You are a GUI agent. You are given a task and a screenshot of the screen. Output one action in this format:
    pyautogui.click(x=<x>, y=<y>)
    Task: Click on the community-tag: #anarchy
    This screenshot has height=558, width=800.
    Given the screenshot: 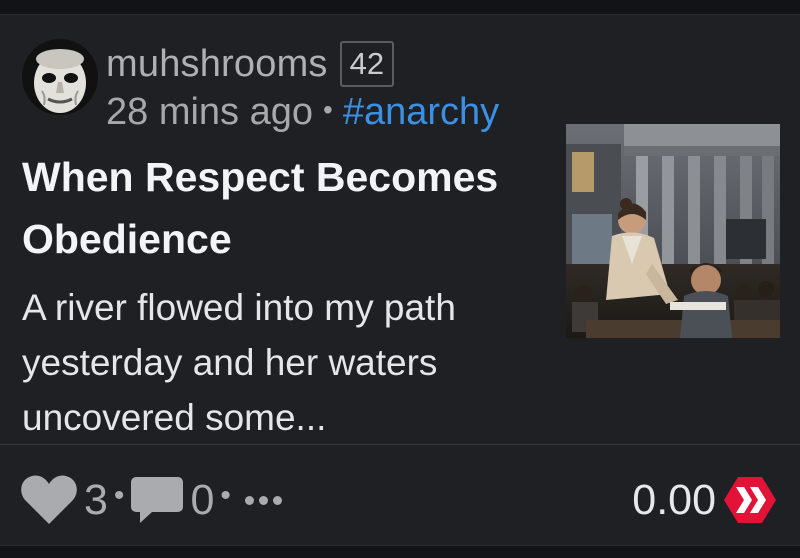 What is the action you would take?
    pyautogui.click(x=421, y=112)
    